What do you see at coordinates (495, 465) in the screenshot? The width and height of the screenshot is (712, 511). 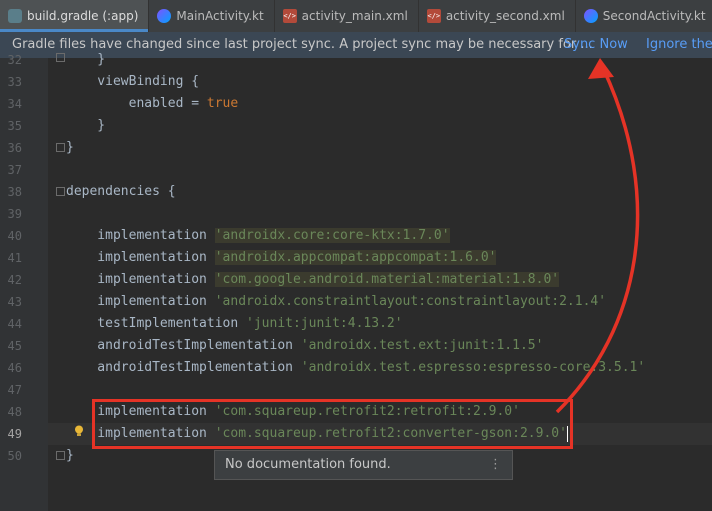 I see `more-options-icon: ⋮` at bounding box center [495, 465].